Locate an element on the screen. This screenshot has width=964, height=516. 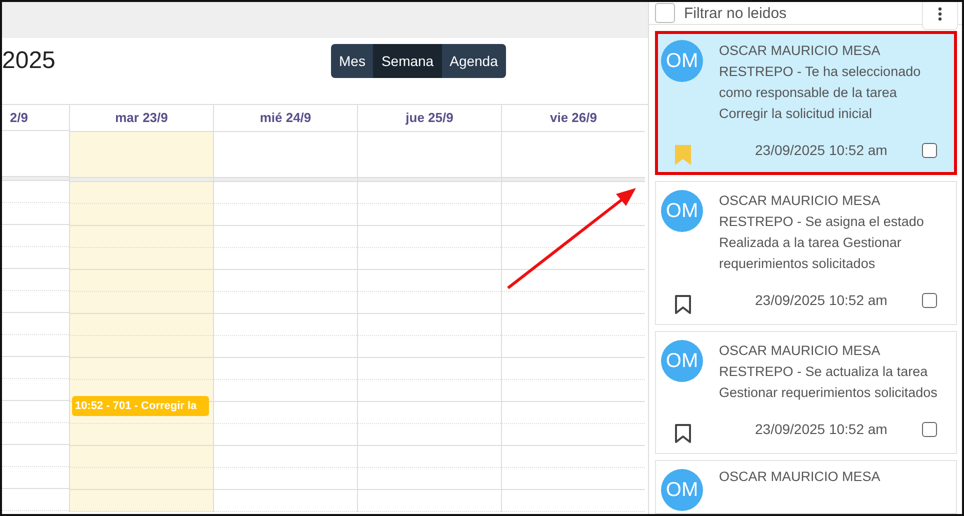
more-menu-button is located at coordinates (940, 16).